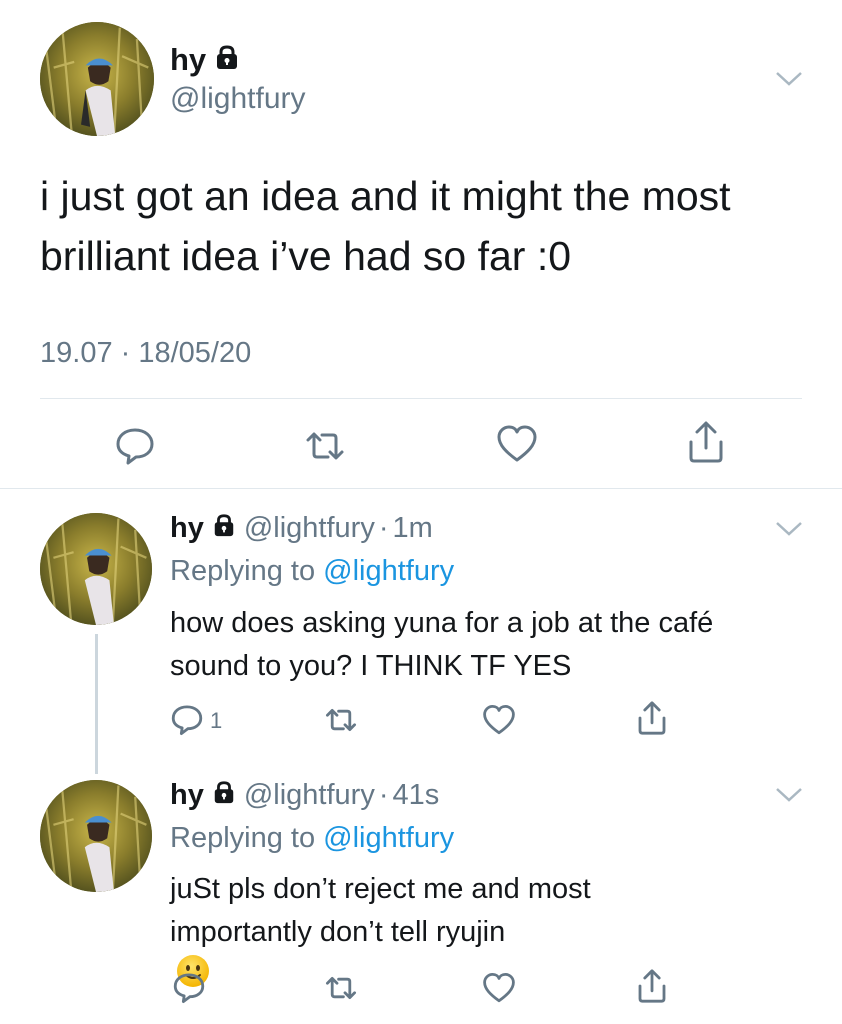 The width and height of the screenshot is (842, 1024). What do you see at coordinates (416, 795) in the screenshot?
I see `time-ago: 41s` at bounding box center [416, 795].